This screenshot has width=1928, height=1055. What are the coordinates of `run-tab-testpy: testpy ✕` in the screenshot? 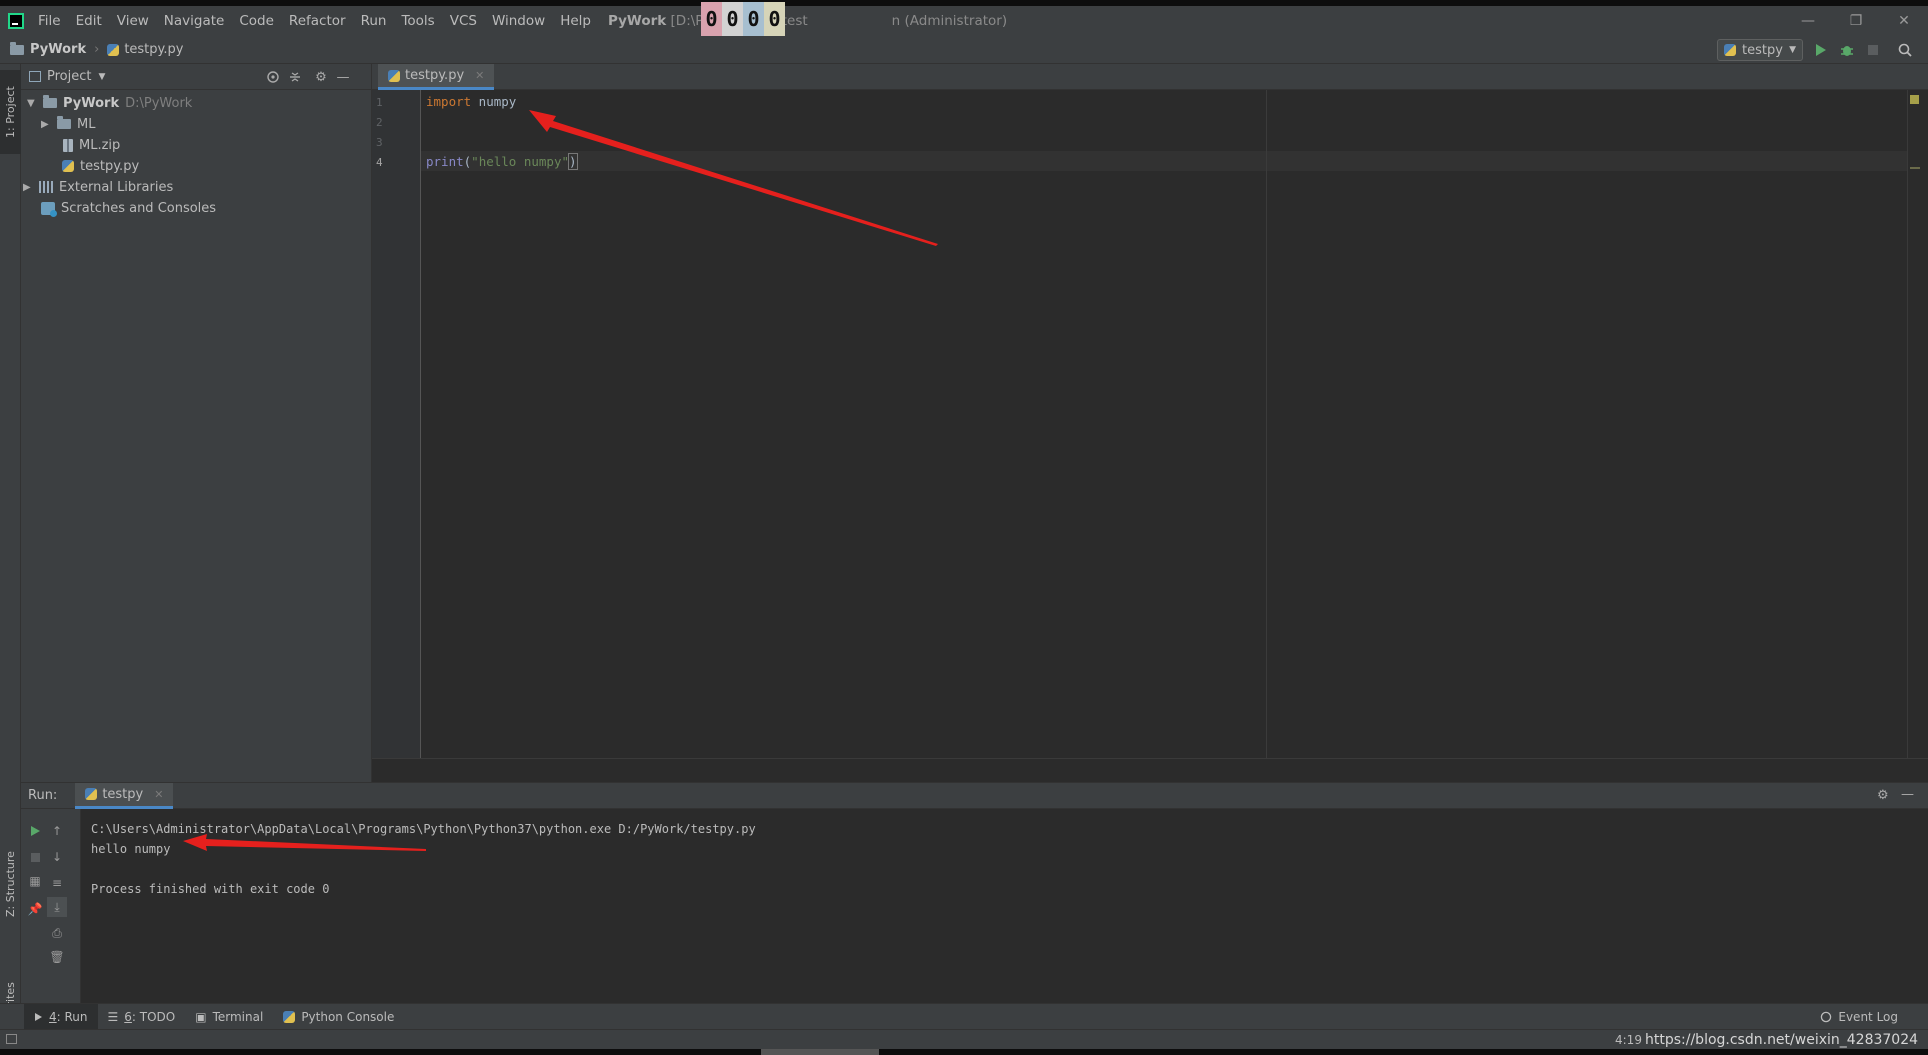 It's located at (124, 795).